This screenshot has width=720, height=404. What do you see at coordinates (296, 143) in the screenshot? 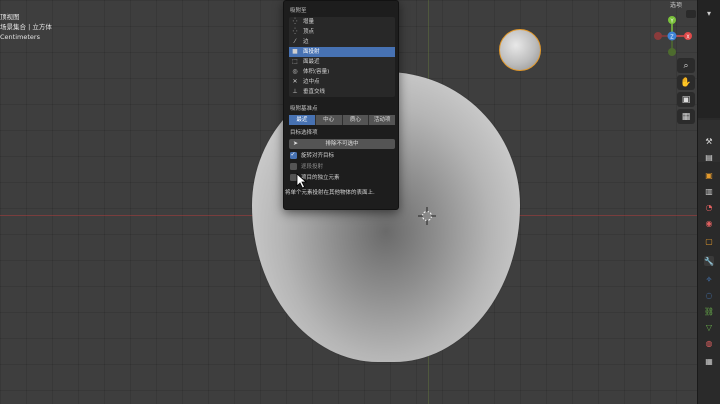
I see `cursor-arrow-icon: ➤` at bounding box center [296, 143].